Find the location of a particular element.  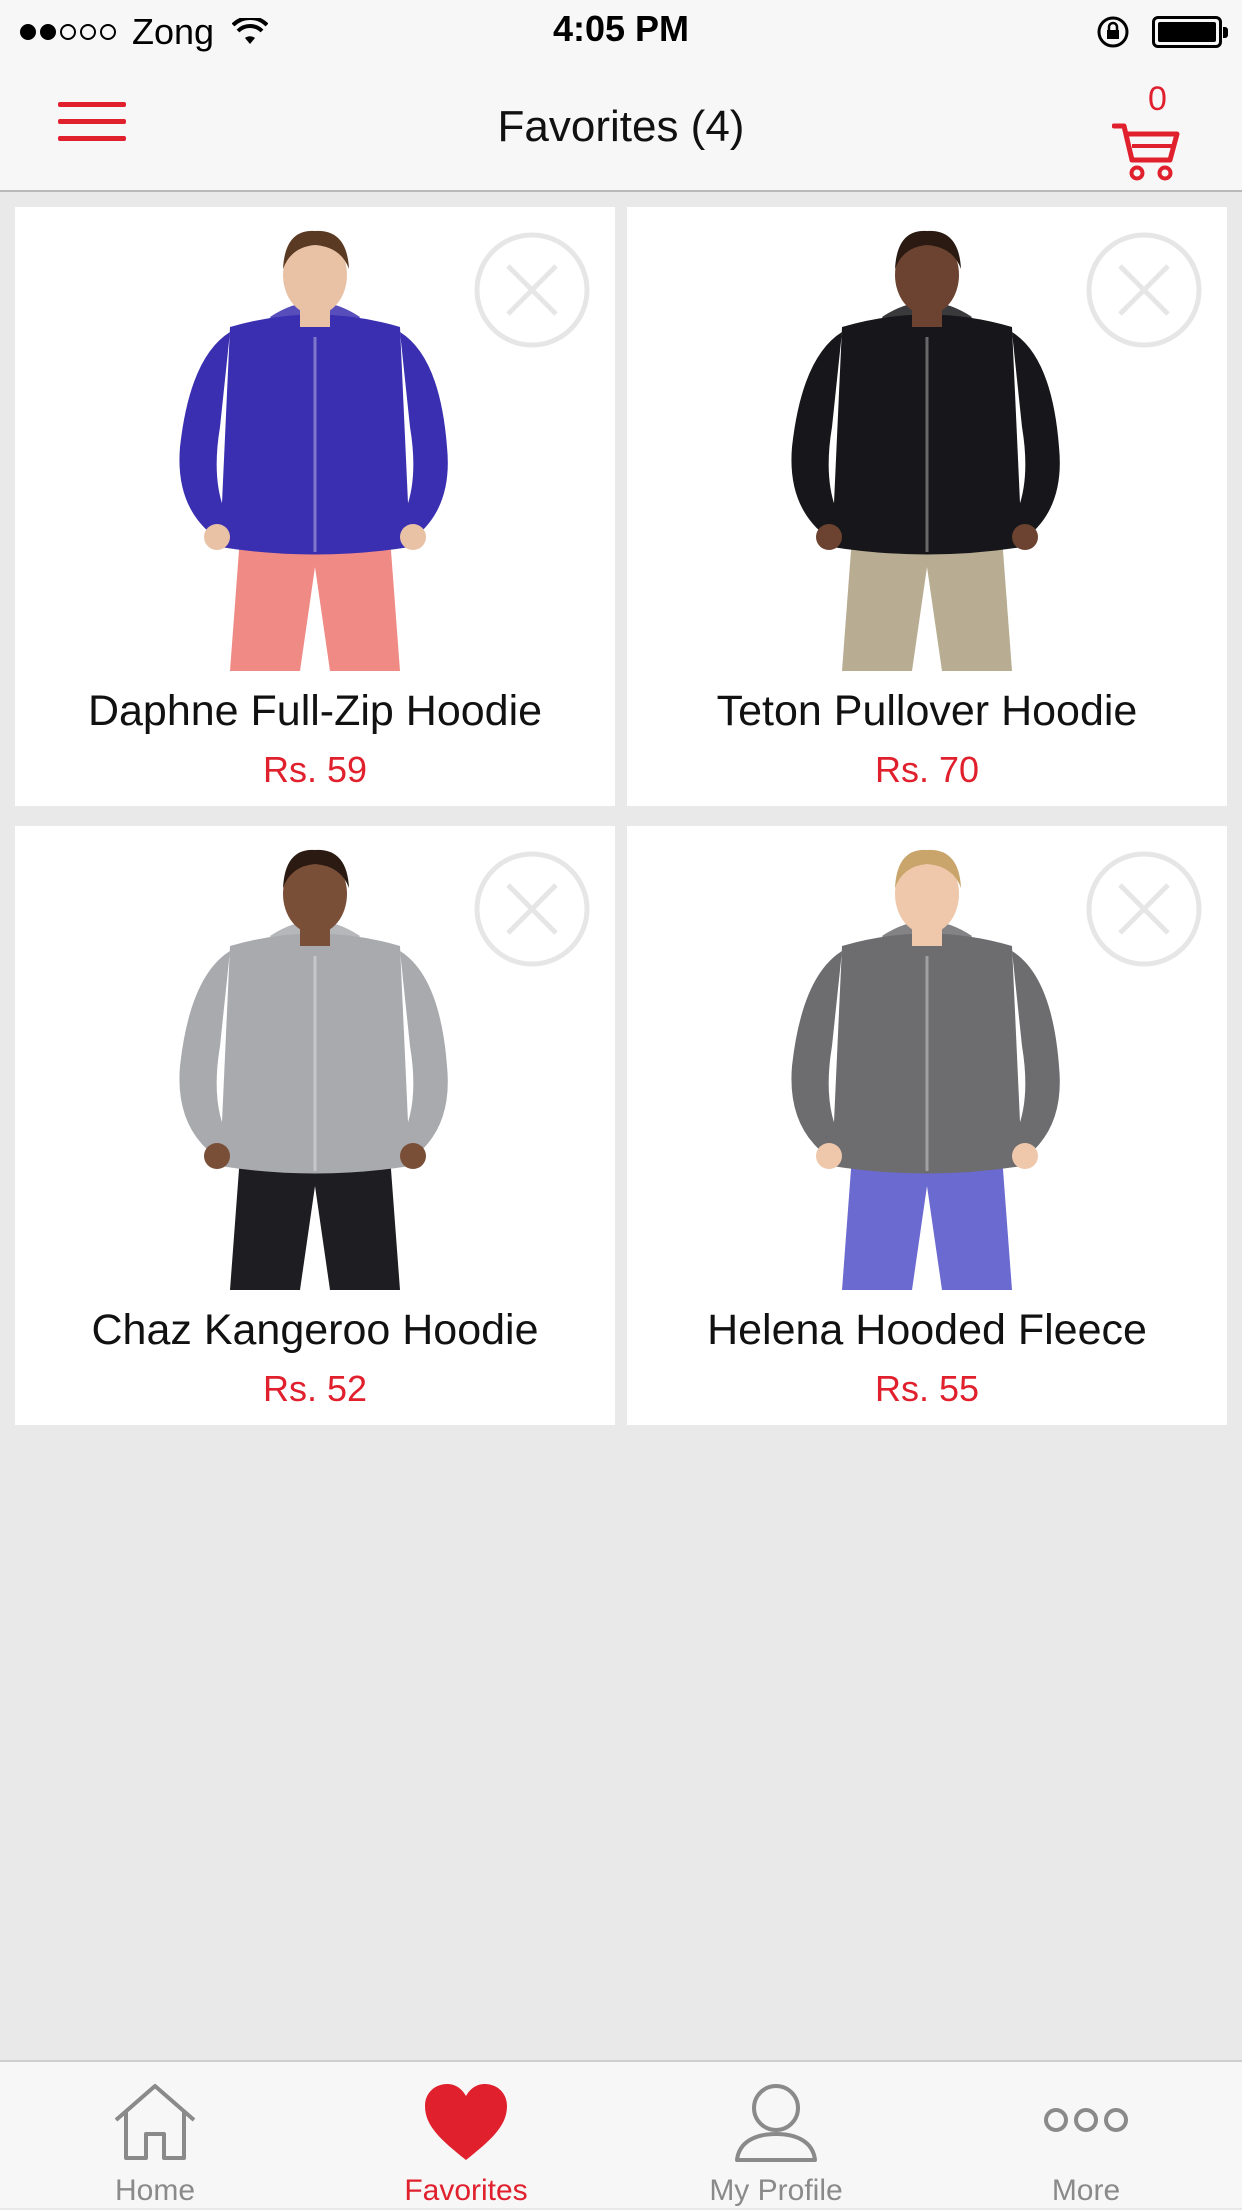

product-price: Rs. 59 is located at coordinates (315, 769).